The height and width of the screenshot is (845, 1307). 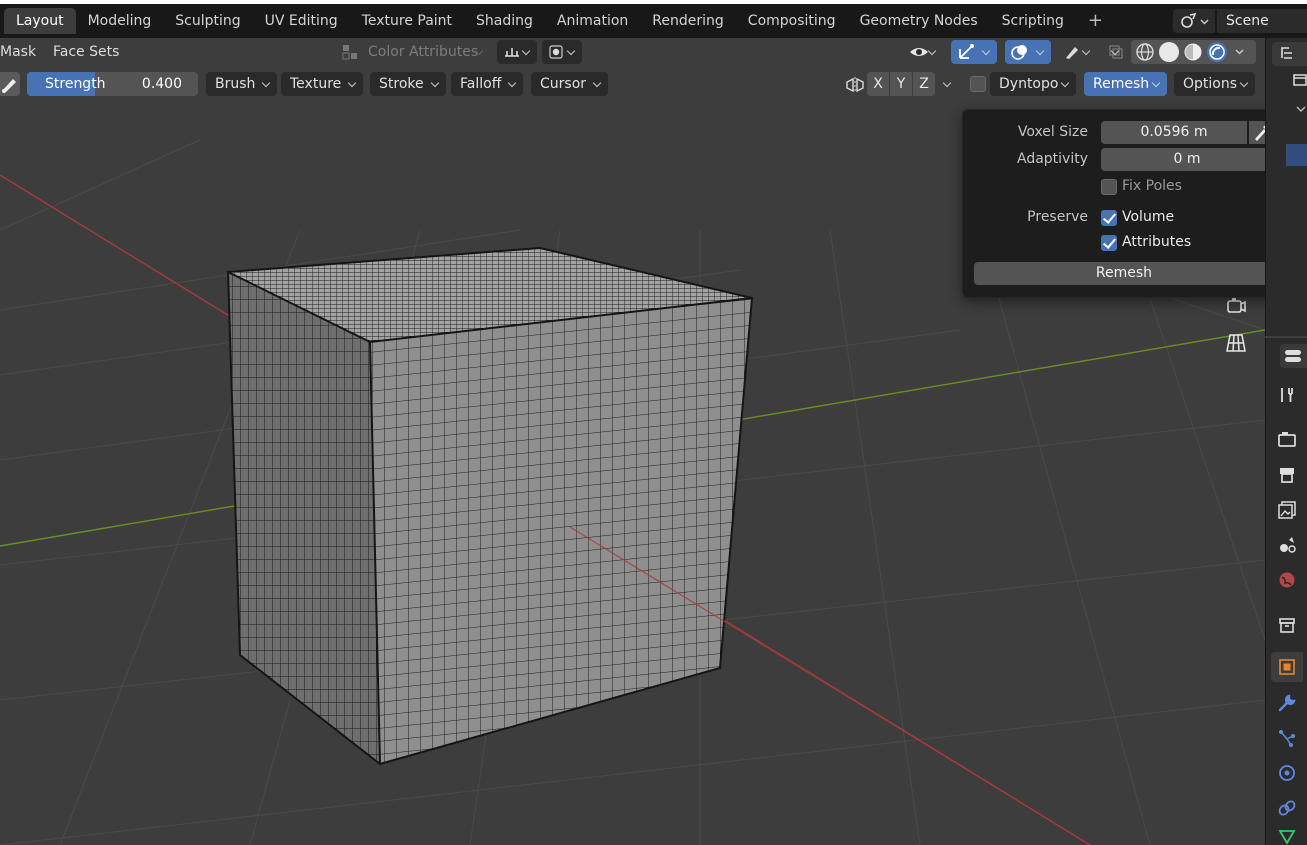 I want to click on pivot-point-dropdown, so click(x=562, y=52).